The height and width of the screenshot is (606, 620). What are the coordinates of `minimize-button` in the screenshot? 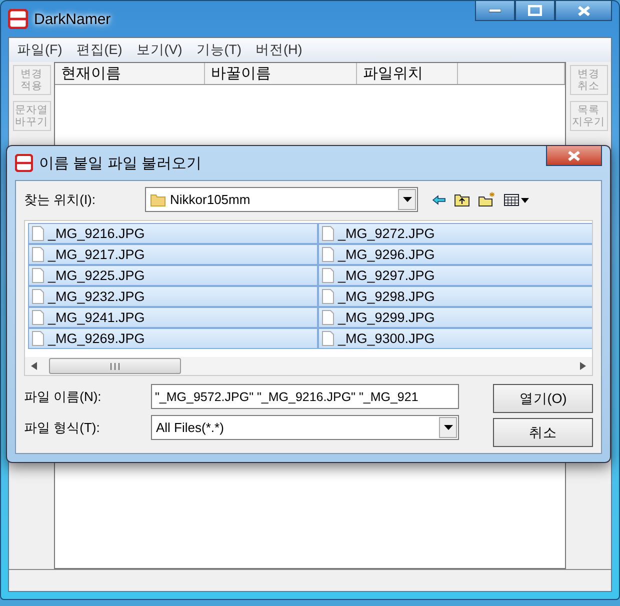 It's located at (495, 11).